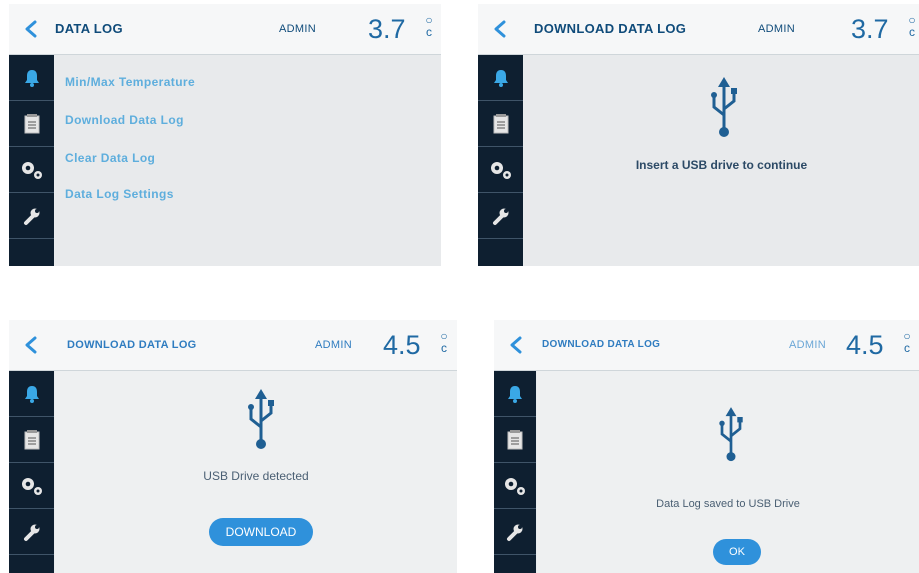 The height and width of the screenshot is (573, 919). I want to click on menu-item-download: Download Data Log, so click(124, 120).